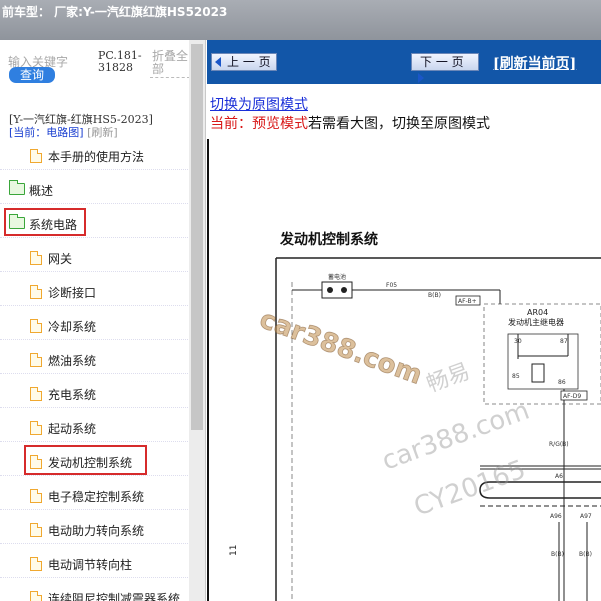  Describe the element at coordinates (470, 489) in the screenshot. I see `watermark: CY20165` at that location.